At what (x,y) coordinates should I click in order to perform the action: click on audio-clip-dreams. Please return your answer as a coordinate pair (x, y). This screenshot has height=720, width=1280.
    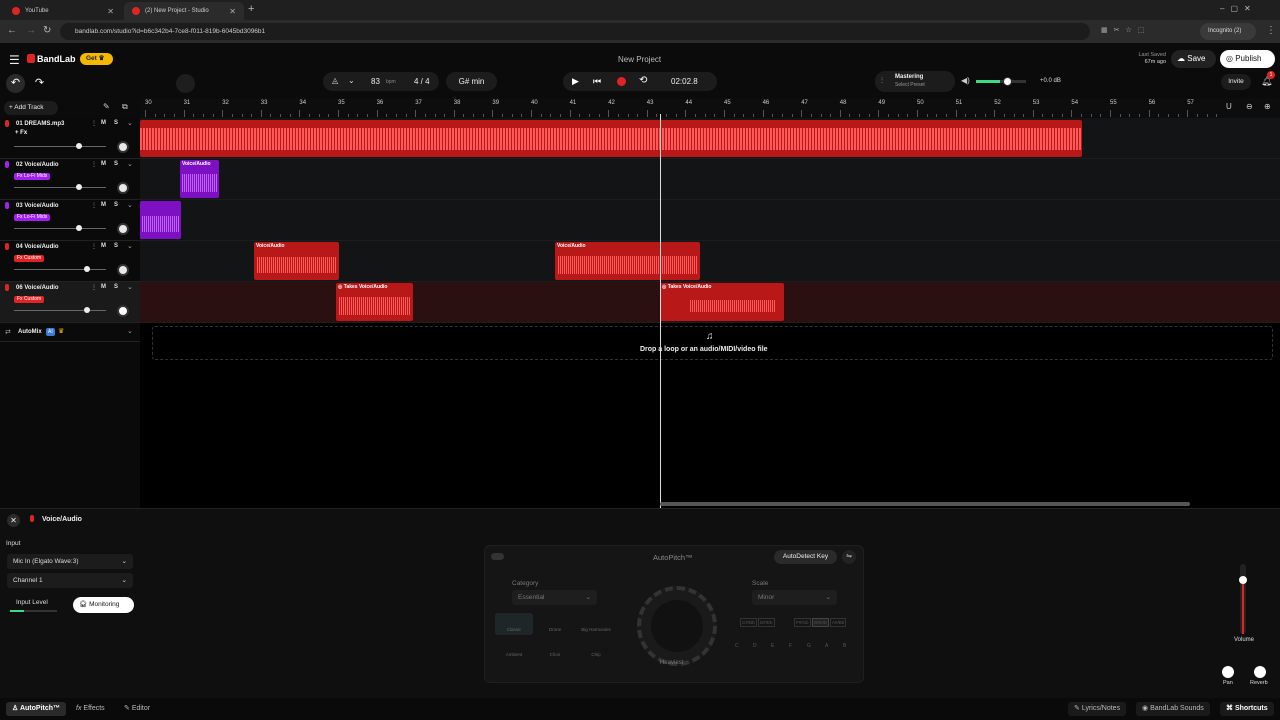
    Looking at the image, I should click on (611, 138).